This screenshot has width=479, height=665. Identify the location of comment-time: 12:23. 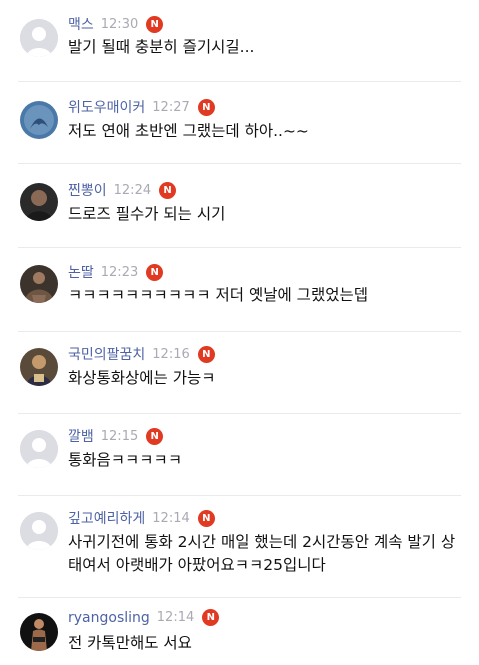
(119, 272).